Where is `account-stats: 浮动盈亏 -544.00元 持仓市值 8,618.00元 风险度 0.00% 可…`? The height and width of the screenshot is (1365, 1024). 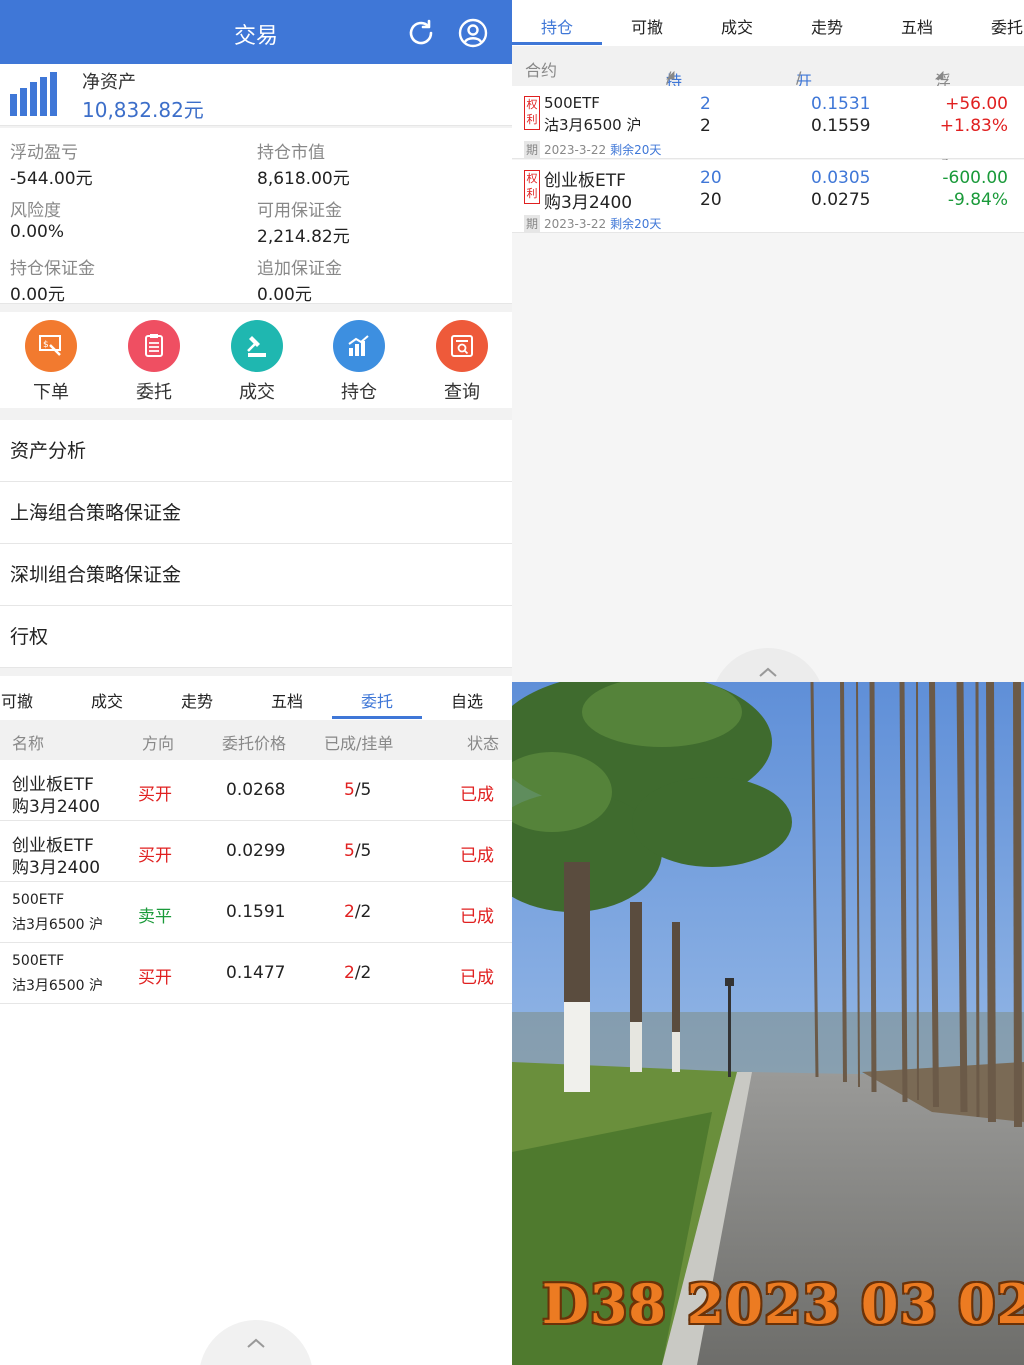
account-stats: 浮动盈亏 -544.00元 持仓市值 8,618.00元 风险度 0.00% 可… is located at coordinates (256, 216).